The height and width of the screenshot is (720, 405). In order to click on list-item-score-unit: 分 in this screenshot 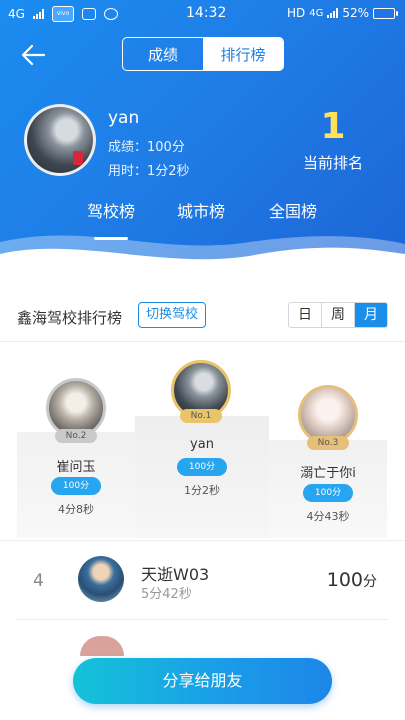, I will do `click(370, 582)`.